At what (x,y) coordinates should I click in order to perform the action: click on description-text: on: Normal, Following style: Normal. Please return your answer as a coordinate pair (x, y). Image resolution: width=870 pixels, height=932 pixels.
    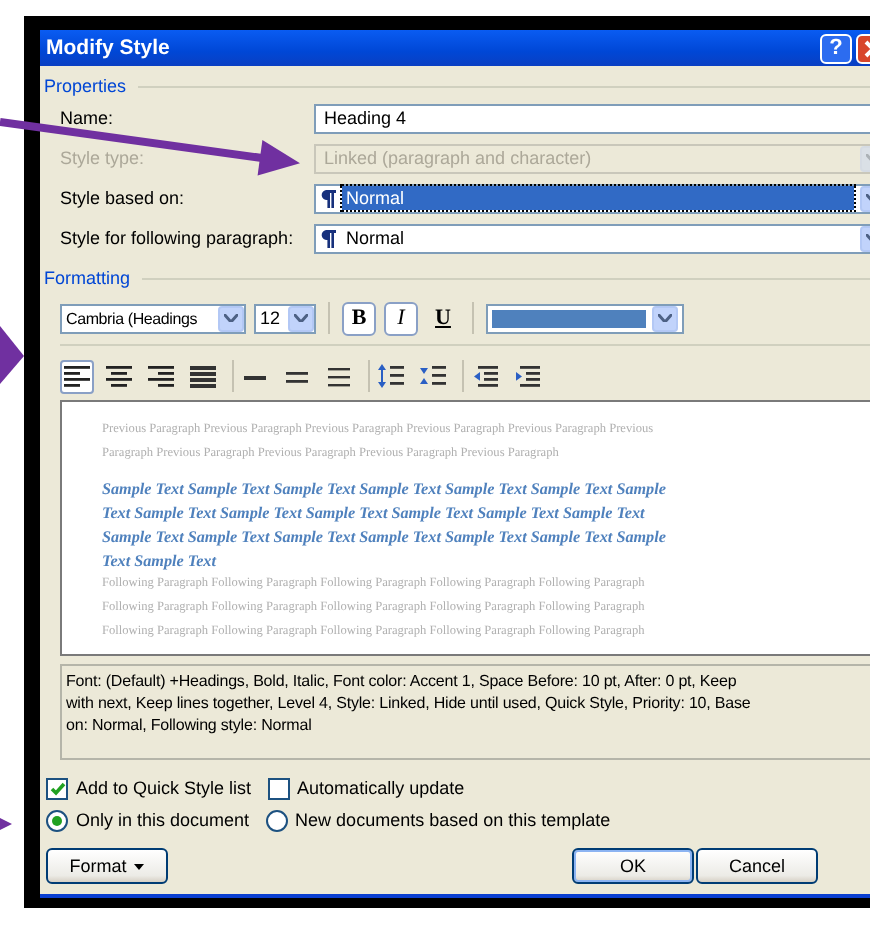
    Looking at the image, I should click on (190, 725).